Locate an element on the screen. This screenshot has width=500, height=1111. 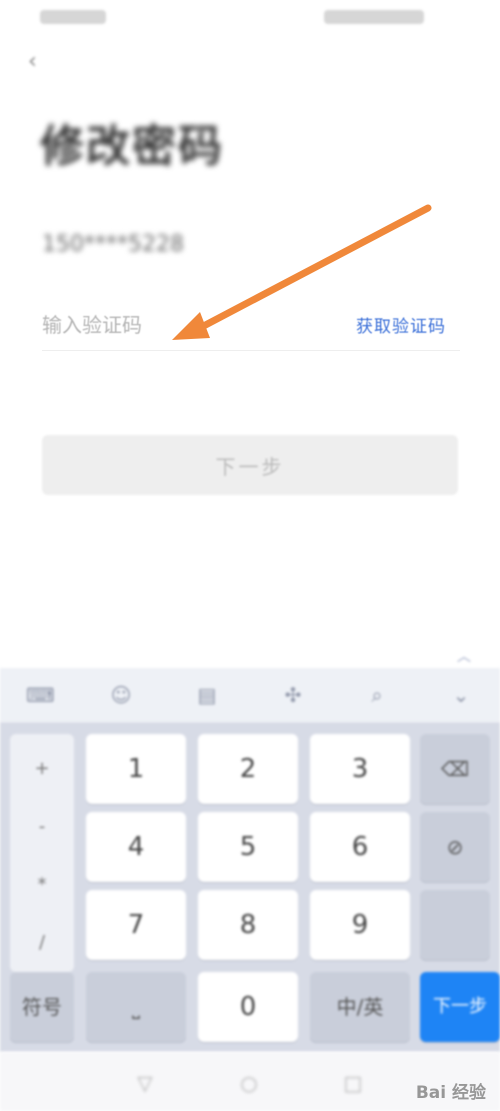
symbol-key-minus: - is located at coordinates (42, 826).